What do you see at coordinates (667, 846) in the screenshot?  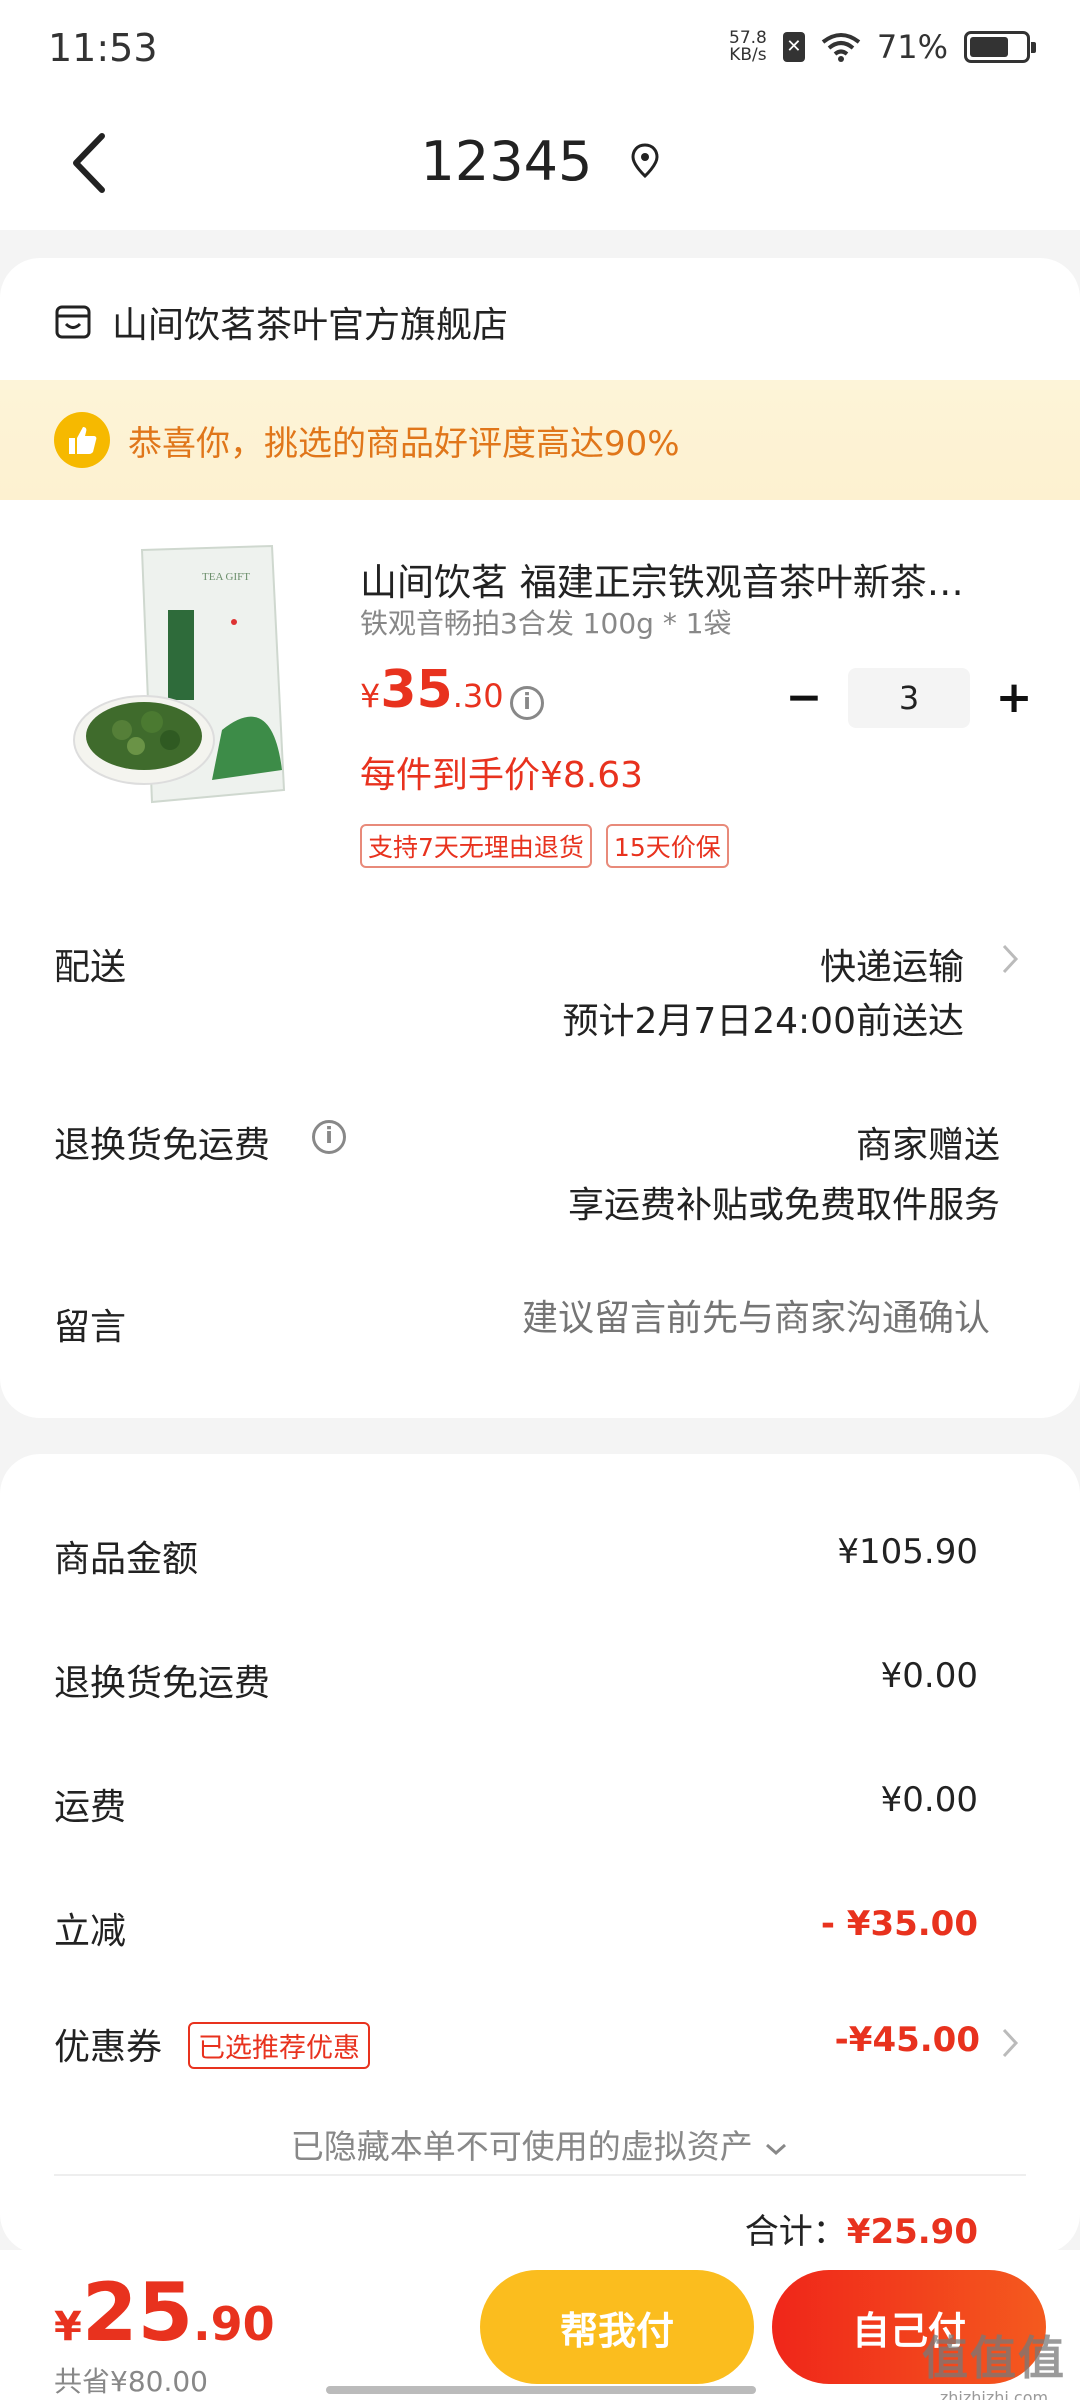 I see `tag-price-protect: 15天价保` at bounding box center [667, 846].